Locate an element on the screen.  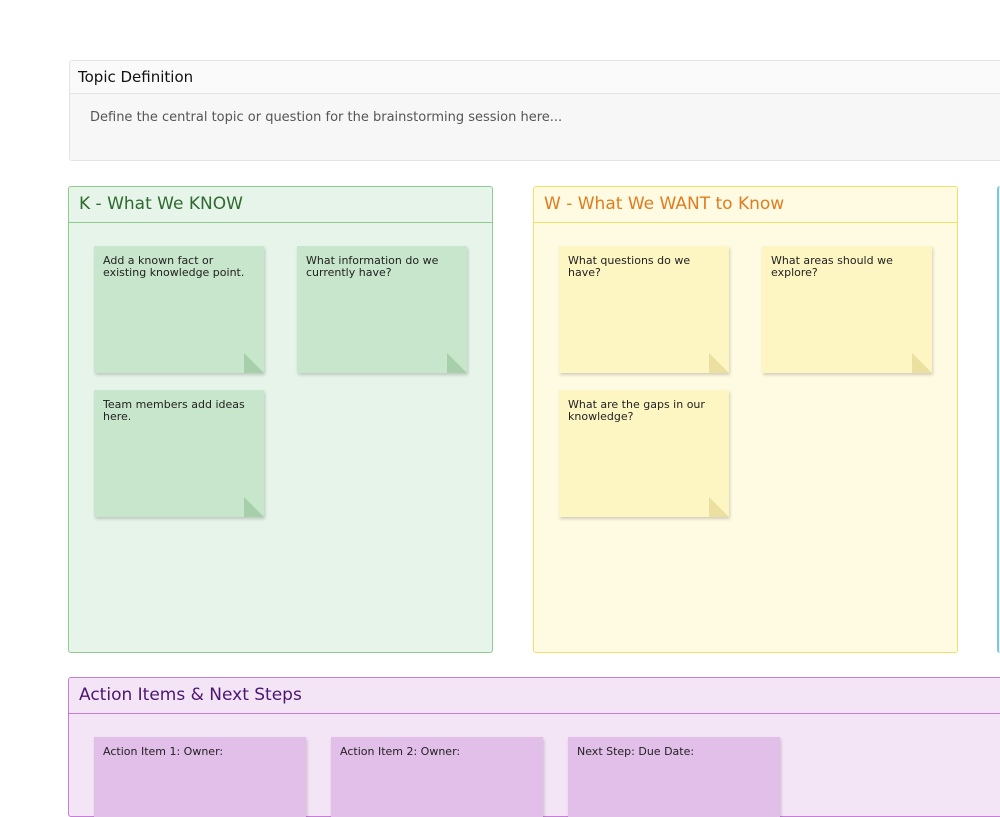
action-note-text: Action Item 1: Owner: is located at coordinates (163, 751).